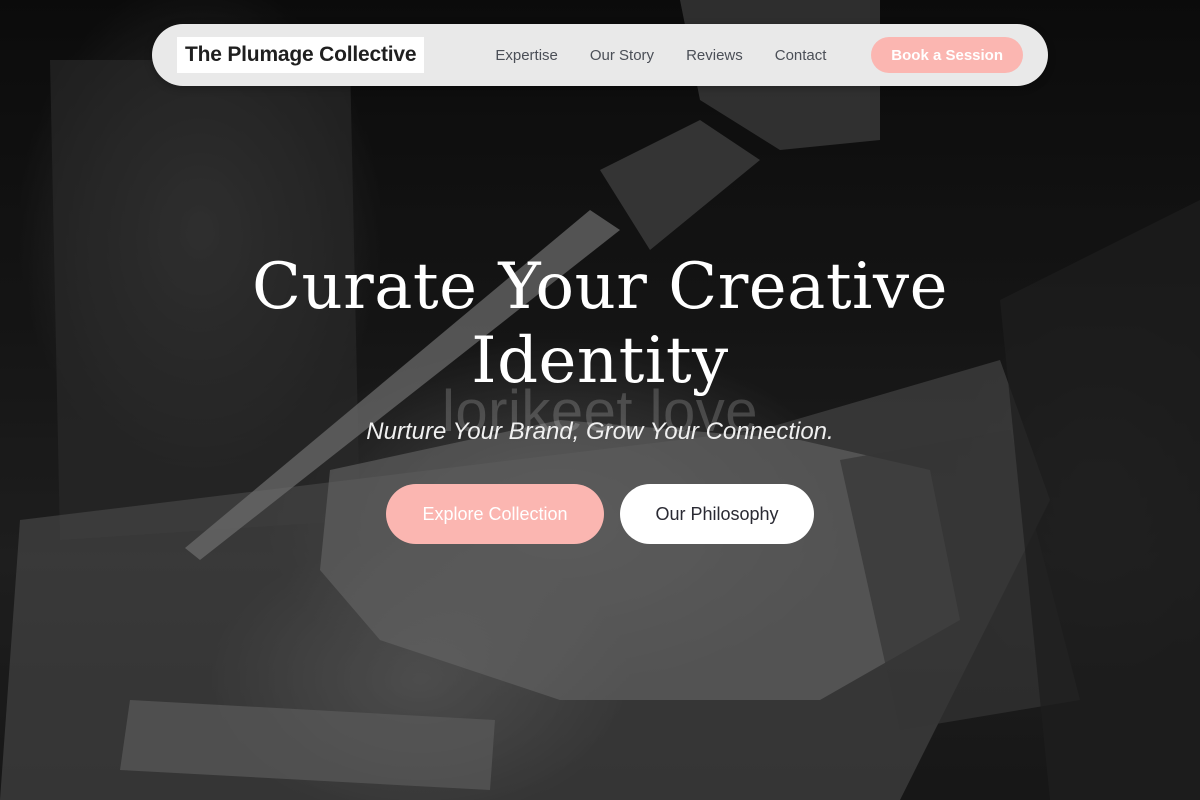 The height and width of the screenshot is (800, 1200). Describe the element at coordinates (495, 514) in the screenshot. I see `explore-collection-button: Explore Collection` at that location.